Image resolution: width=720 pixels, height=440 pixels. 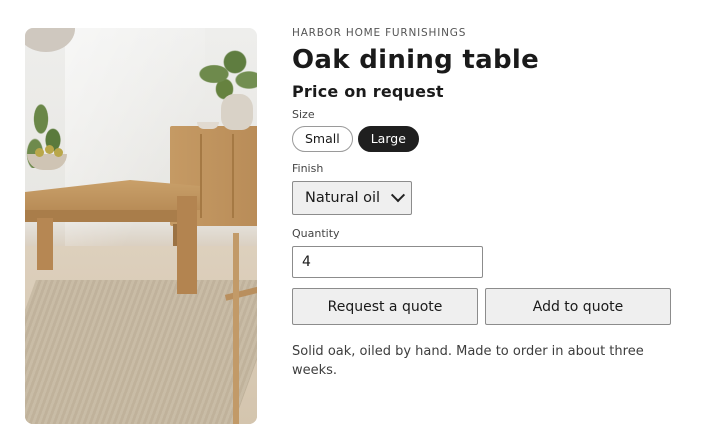 I want to click on quantity-input, so click(x=387, y=262).